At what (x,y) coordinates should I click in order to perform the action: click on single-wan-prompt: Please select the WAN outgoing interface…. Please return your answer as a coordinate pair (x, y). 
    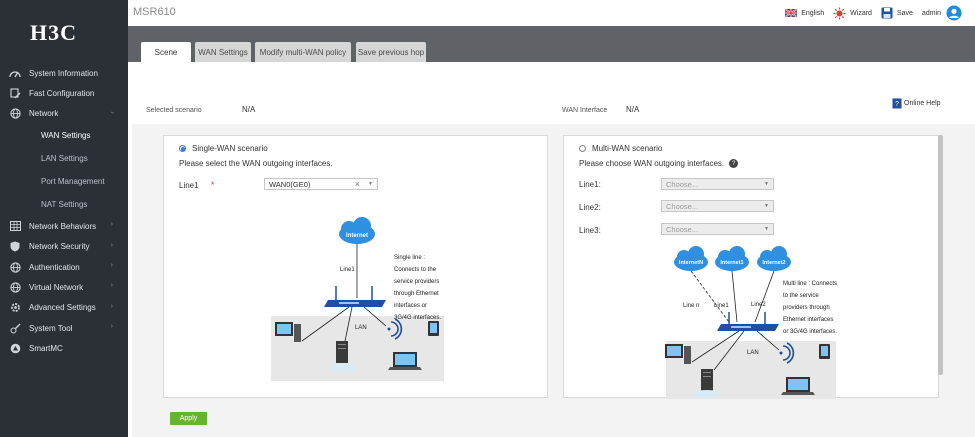
    Looking at the image, I should click on (256, 163).